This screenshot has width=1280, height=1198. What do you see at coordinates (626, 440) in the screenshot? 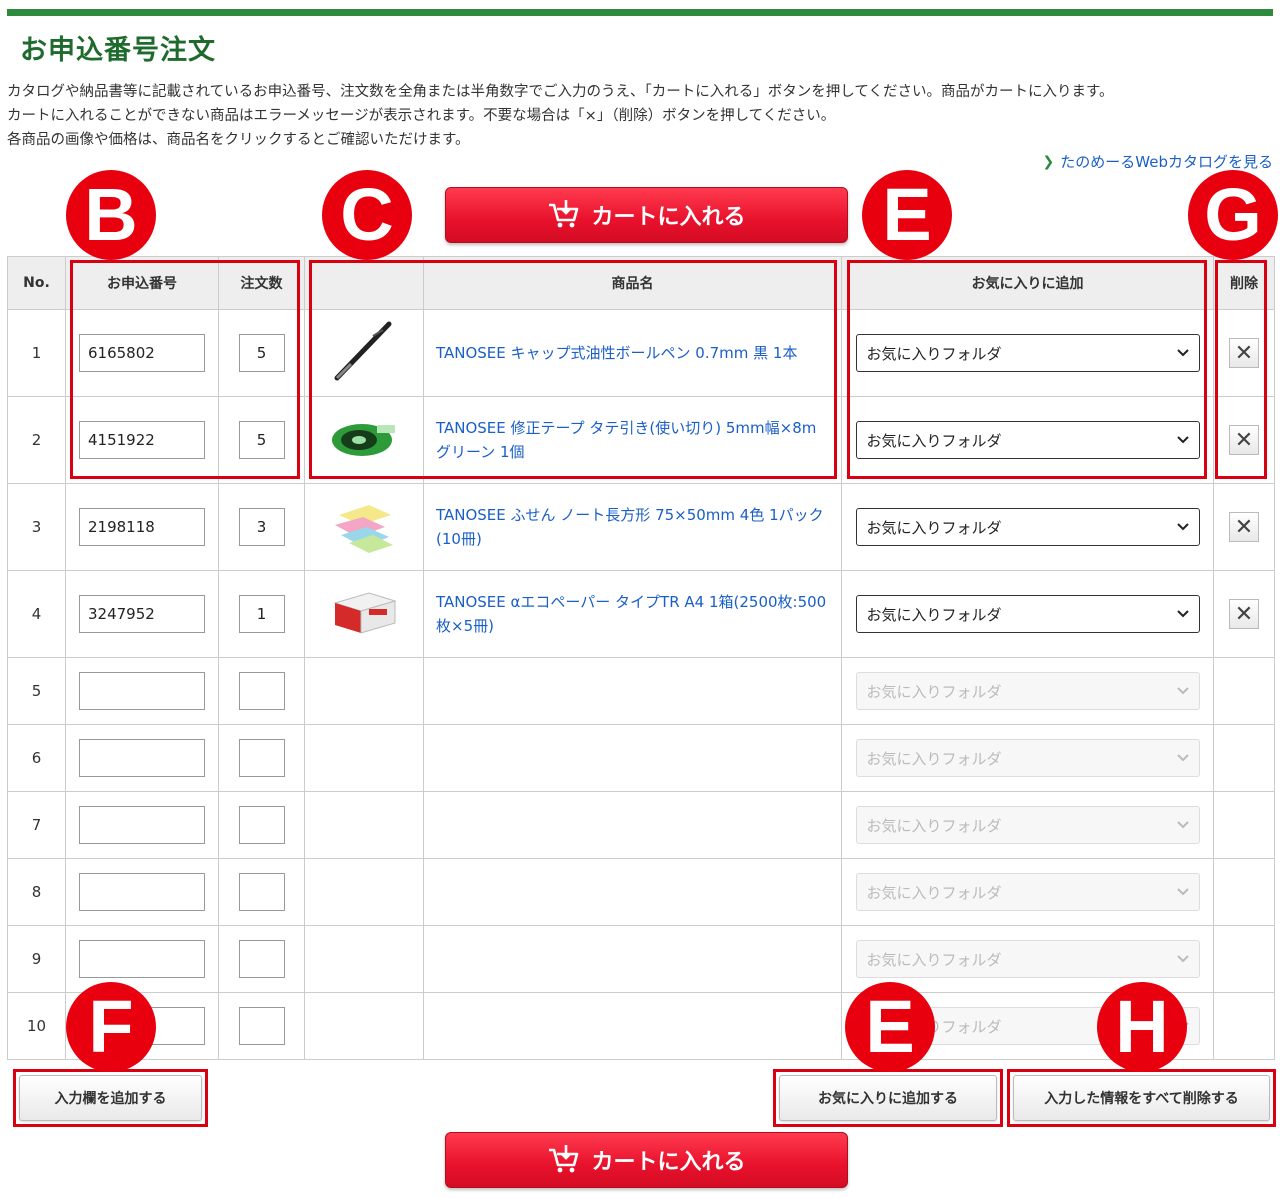
I see `product-name-link: TANOSEE 修正テープ タテ引き(使い切り) 5mm幅×8m グリーン 1個` at bounding box center [626, 440].